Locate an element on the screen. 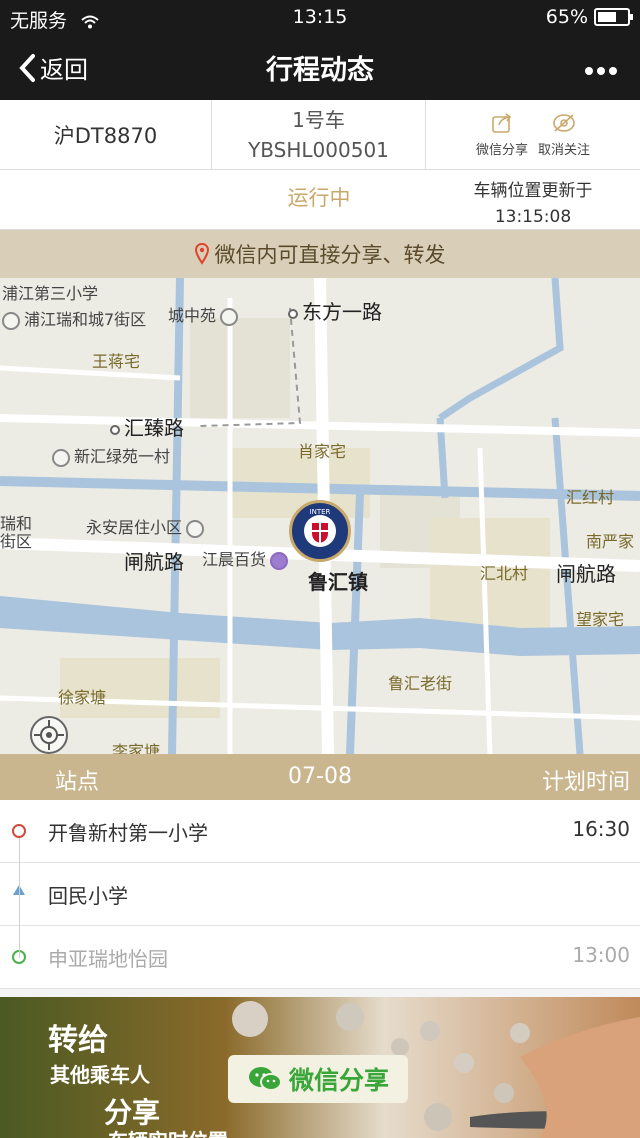  status-bar: 无服务 13:15 65% is located at coordinates (320, 17).